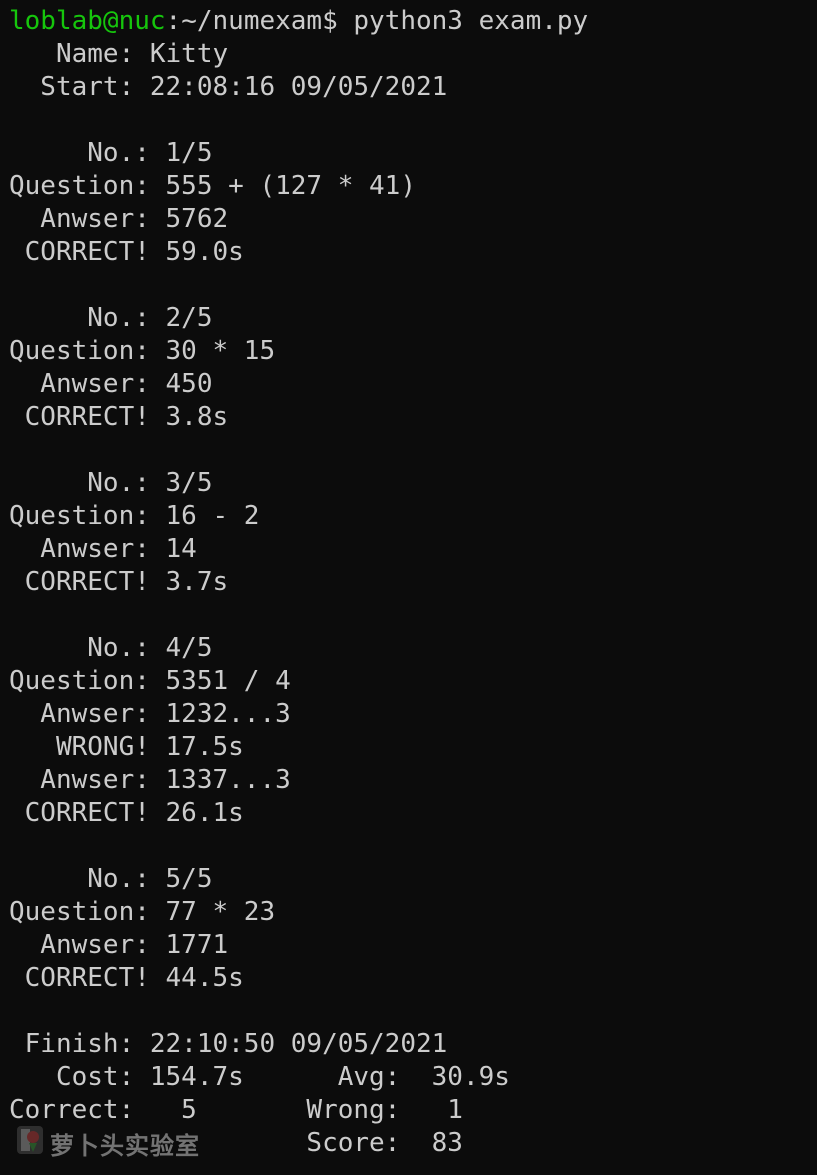 The width and height of the screenshot is (817, 1175). Describe the element at coordinates (119, 54) in the screenshot. I see `name-line: Name: Kitty` at that location.